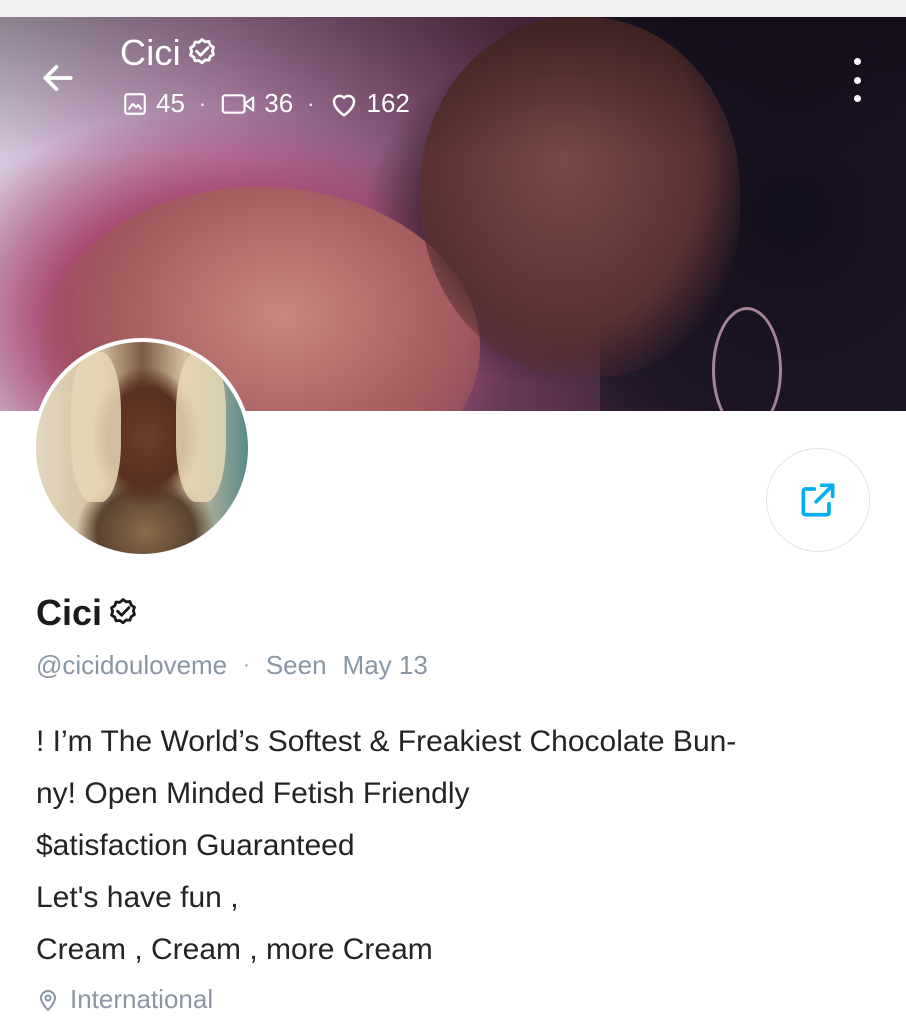  What do you see at coordinates (388, 103) in the screenshot?
I see `likes-count-label: 162` at bounding box center [388, 103].